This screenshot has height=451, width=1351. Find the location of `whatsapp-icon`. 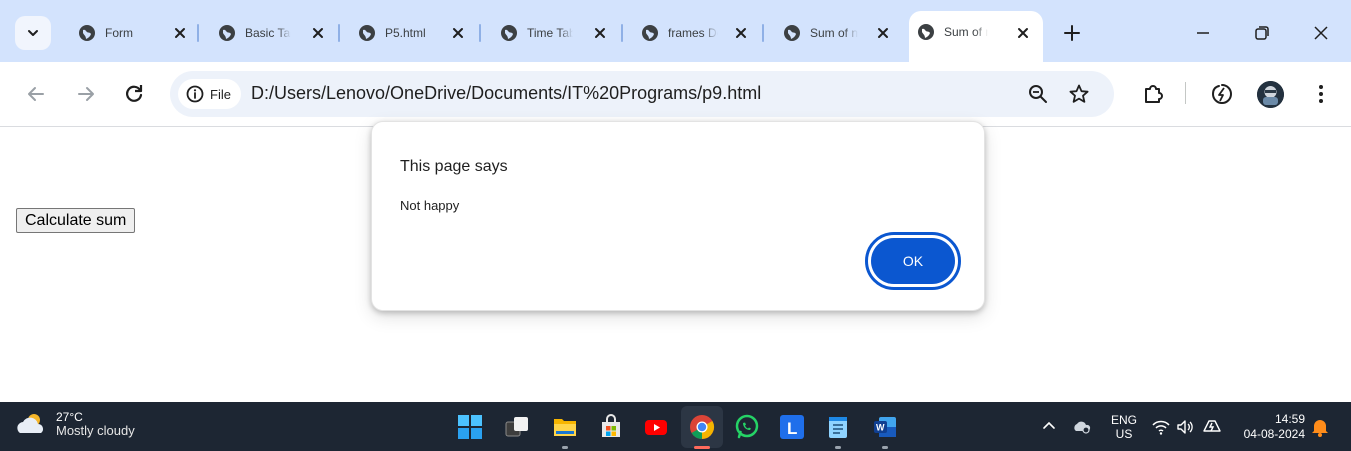

whatsapp-icon is located at coordinates (747, 427).